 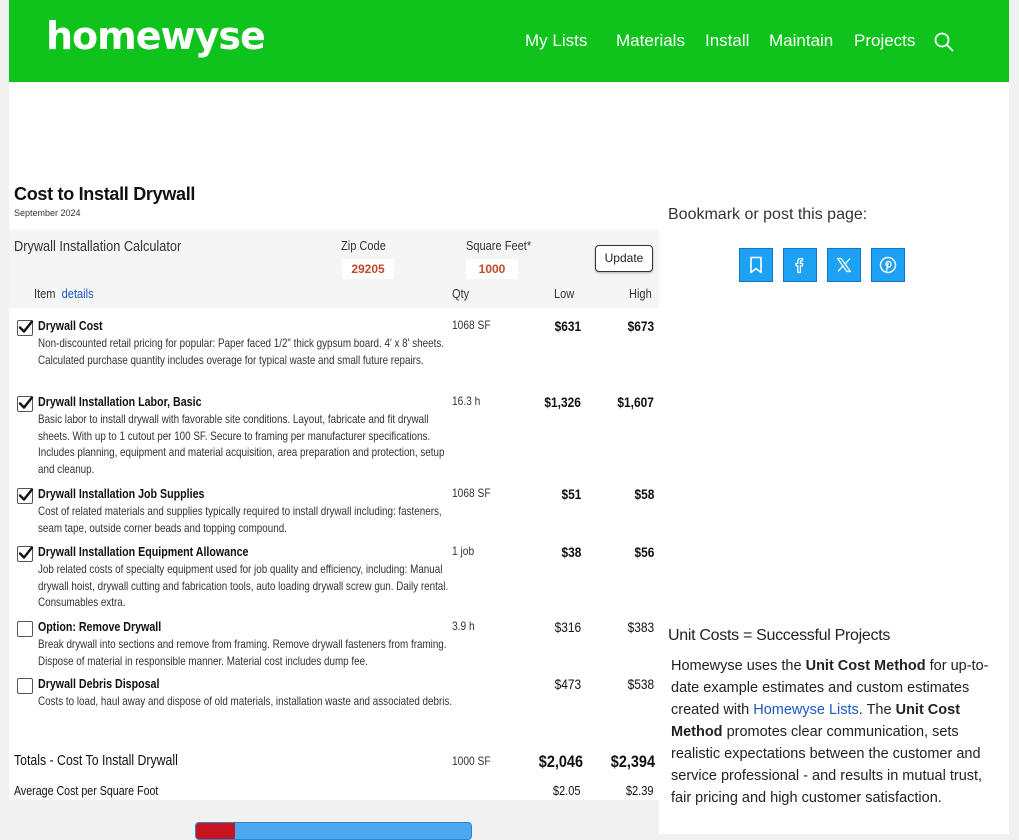 I want to click on item-high: $56, so click(x=644, y=552).